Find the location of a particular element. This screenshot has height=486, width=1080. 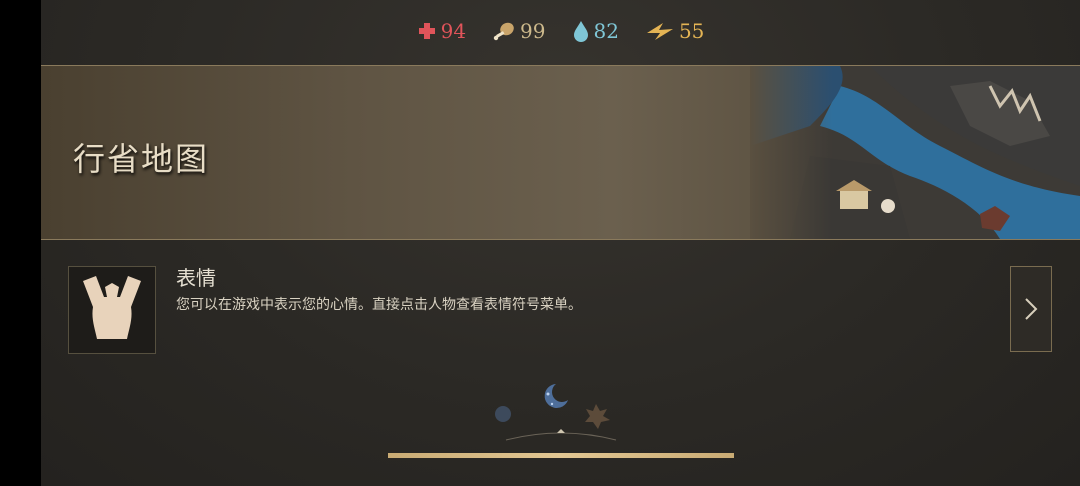

map-illustration is located at coordinates (915, 152).